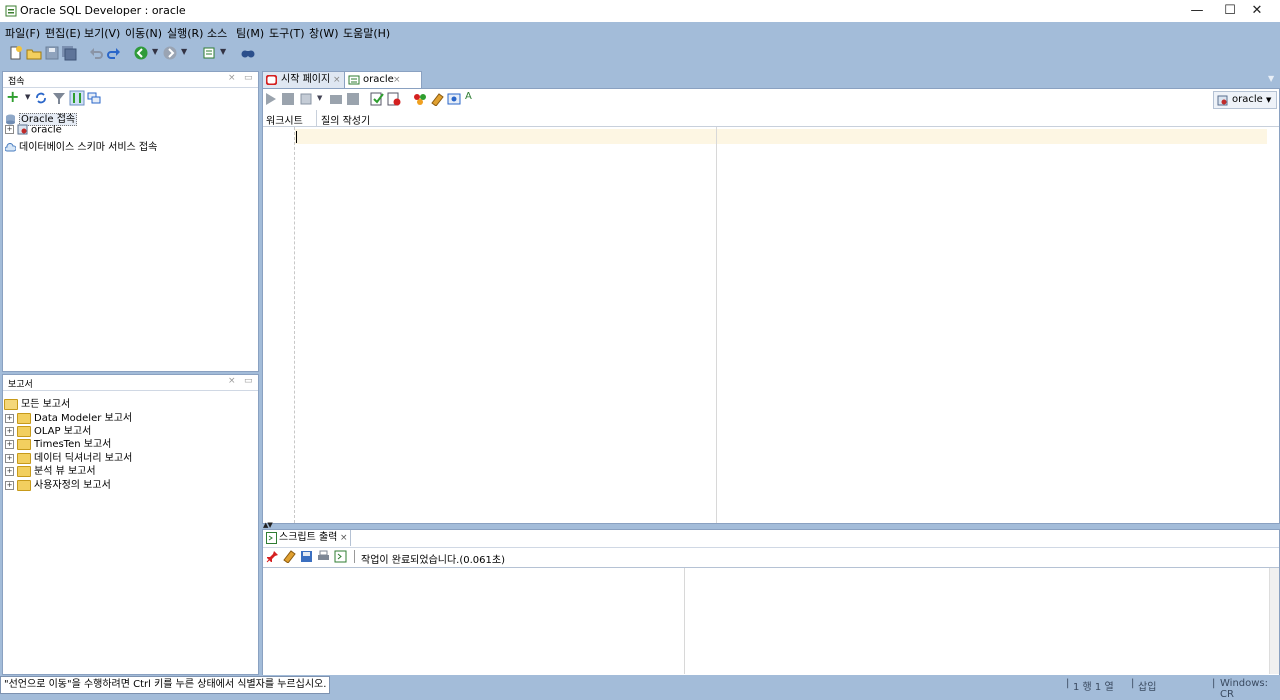 The height and width of the screenshot is (700, 1280). What do you see at coordinates (27, 97) in the screenshot?
I see `add-connection-dropdown-icon: ▼` at bounding box center [27, 97].